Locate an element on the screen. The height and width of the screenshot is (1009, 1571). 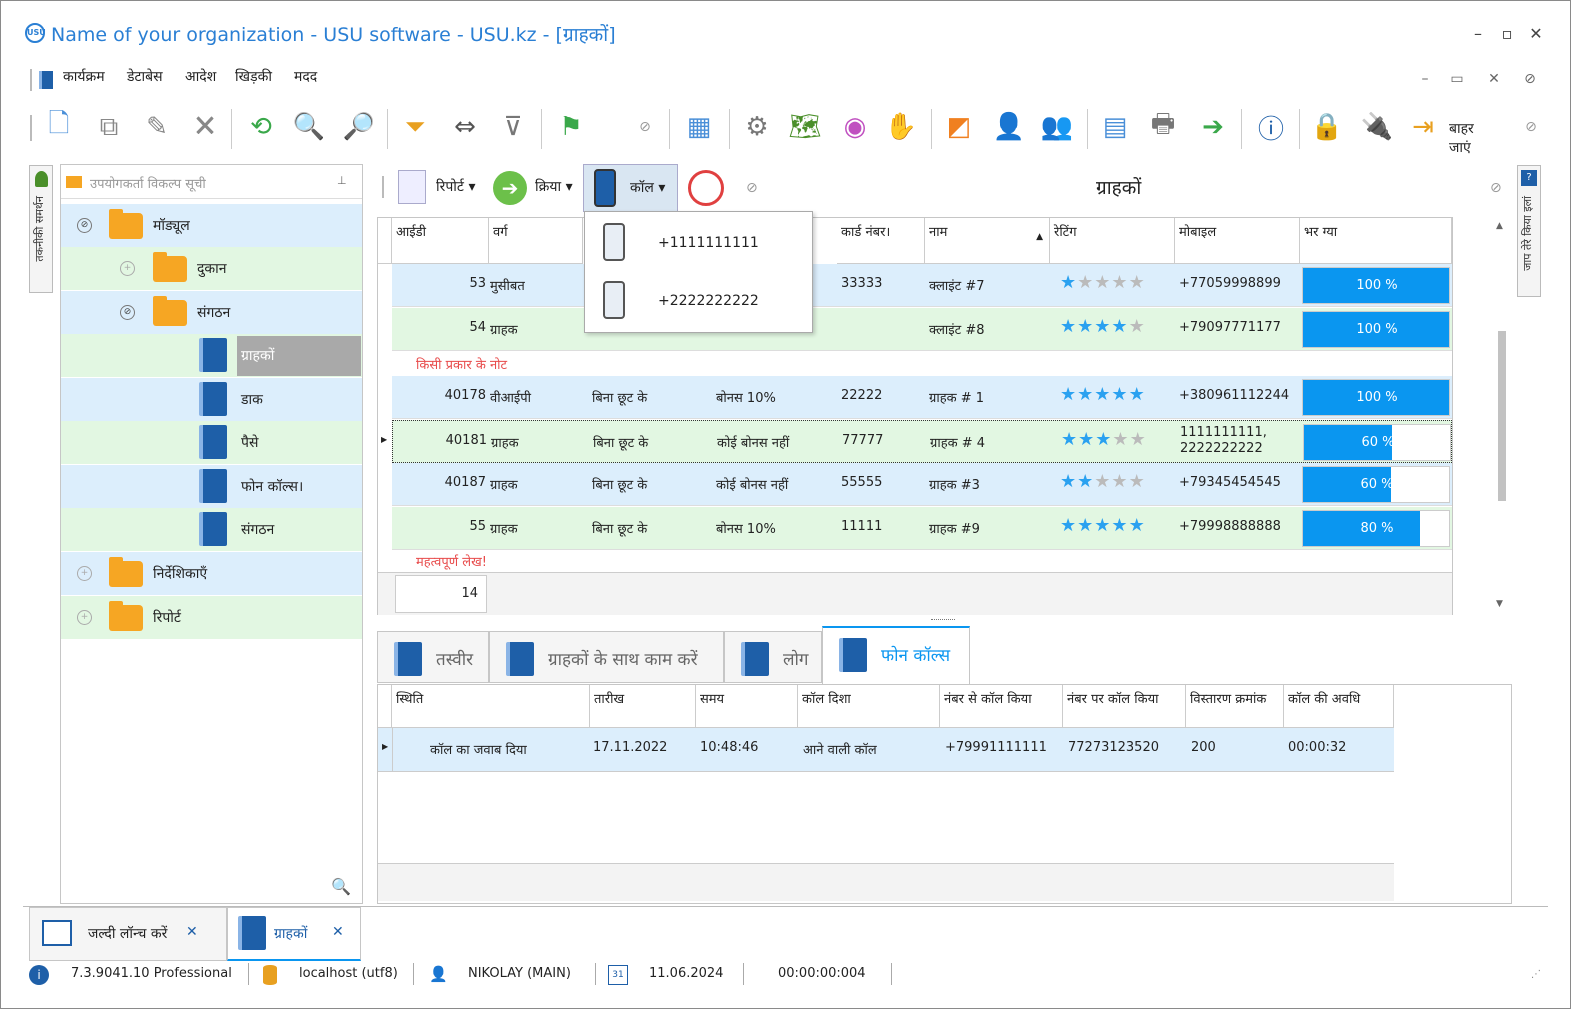
plug-icon: 🔌 is located at coordinates (1377, 127).